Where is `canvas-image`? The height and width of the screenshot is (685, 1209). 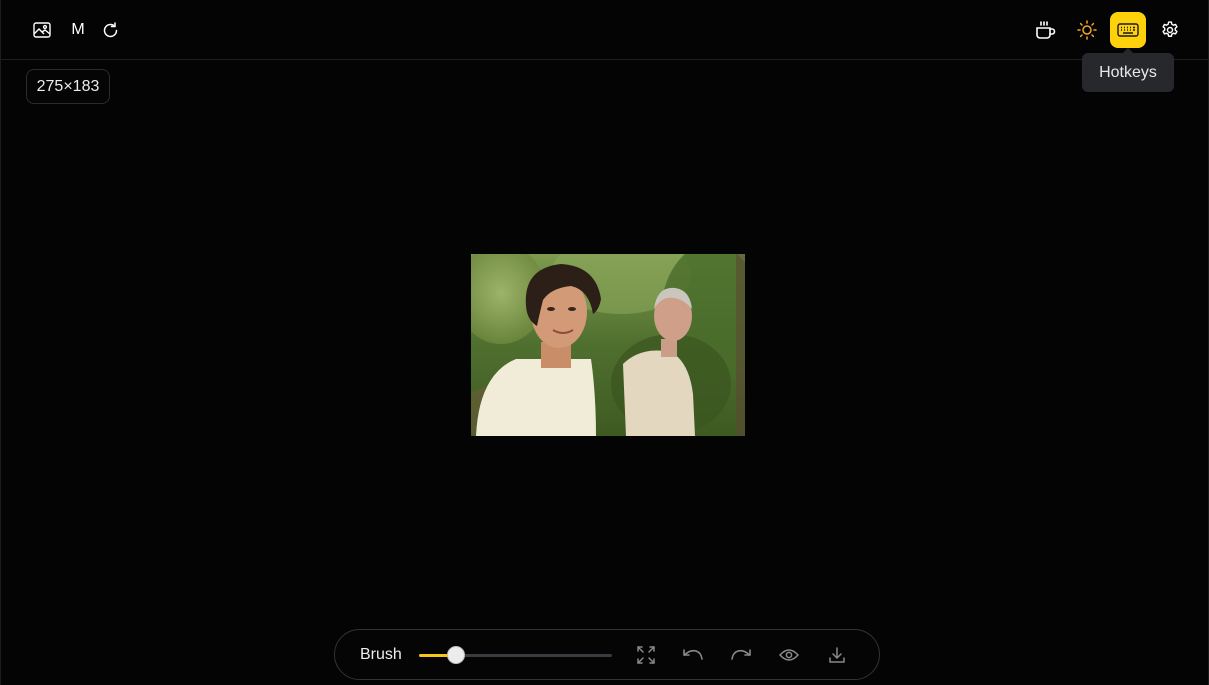
canvas-image is located at coordinates (608, 345).